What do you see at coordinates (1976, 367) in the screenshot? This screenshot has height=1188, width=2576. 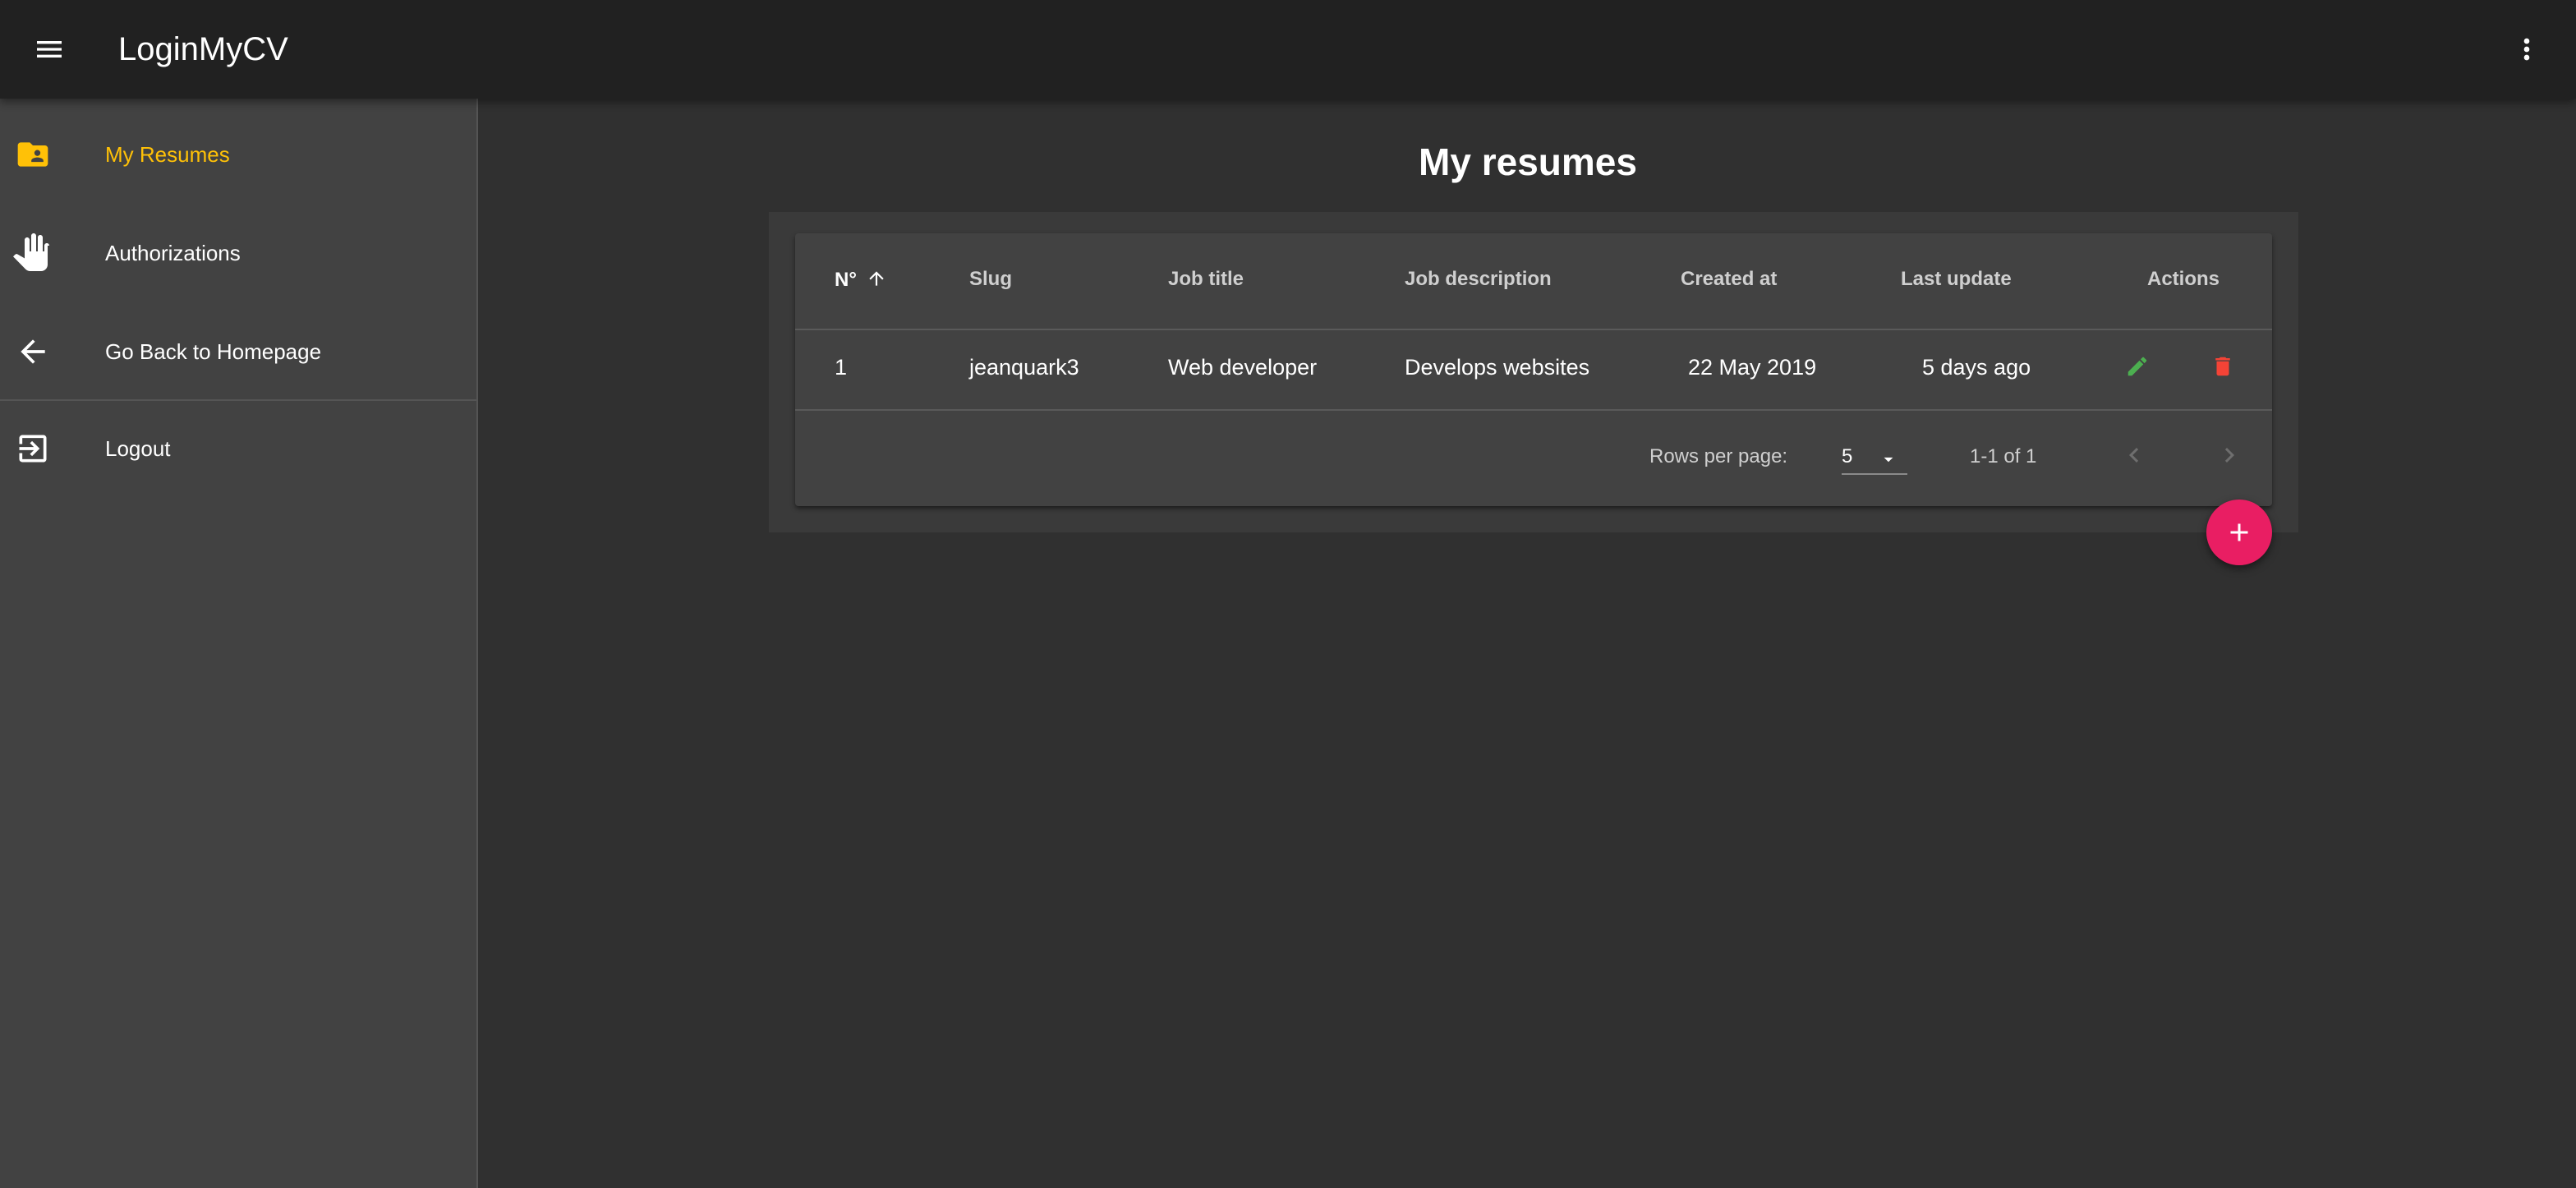 I see `cell-last-update: 5 days ago` at bounding box center [1976, 367].